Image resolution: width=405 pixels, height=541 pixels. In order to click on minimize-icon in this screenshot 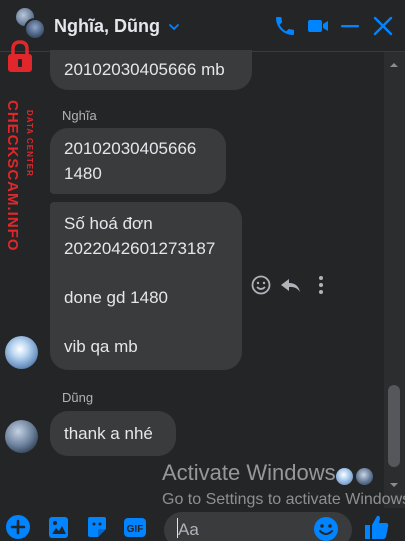, I will do `click(350, 26)`.